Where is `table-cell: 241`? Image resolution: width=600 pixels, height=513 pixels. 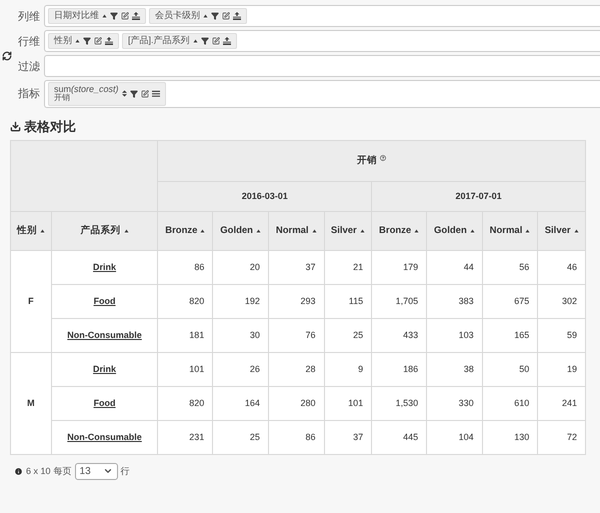
table-cell: 241 is located at coordinates (562, 403).